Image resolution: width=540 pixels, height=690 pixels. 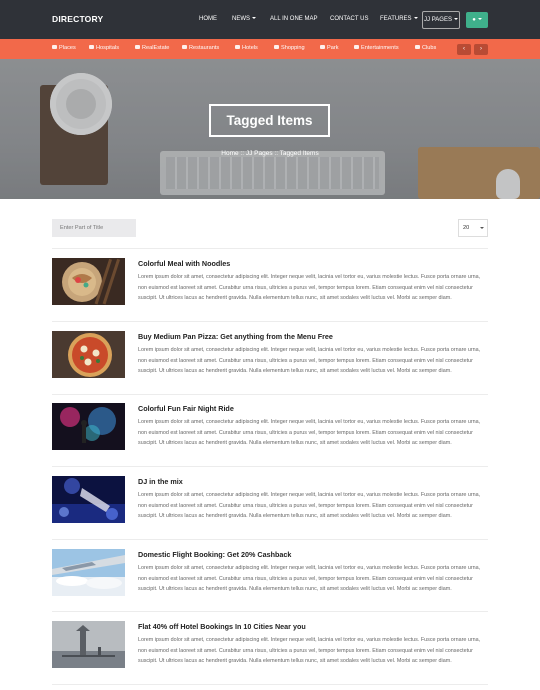 I want to click on cutlery-icon, so click(x=184, y=47).